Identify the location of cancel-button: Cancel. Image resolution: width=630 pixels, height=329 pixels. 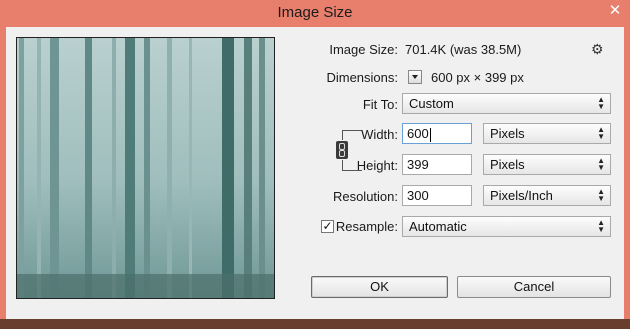
(534, 287).